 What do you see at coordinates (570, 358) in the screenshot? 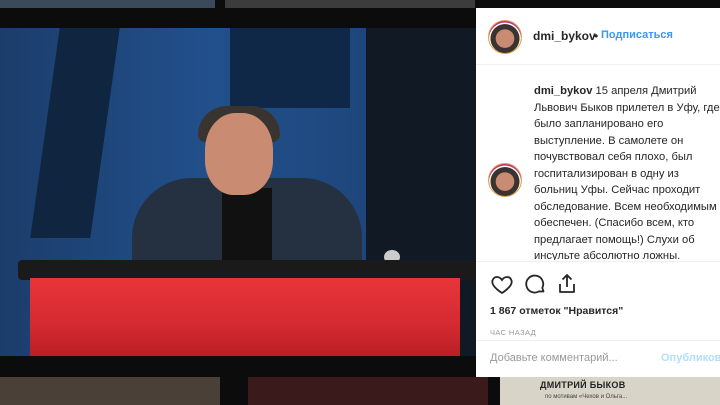
I see `comment-input` at bounding box center [570, 358].